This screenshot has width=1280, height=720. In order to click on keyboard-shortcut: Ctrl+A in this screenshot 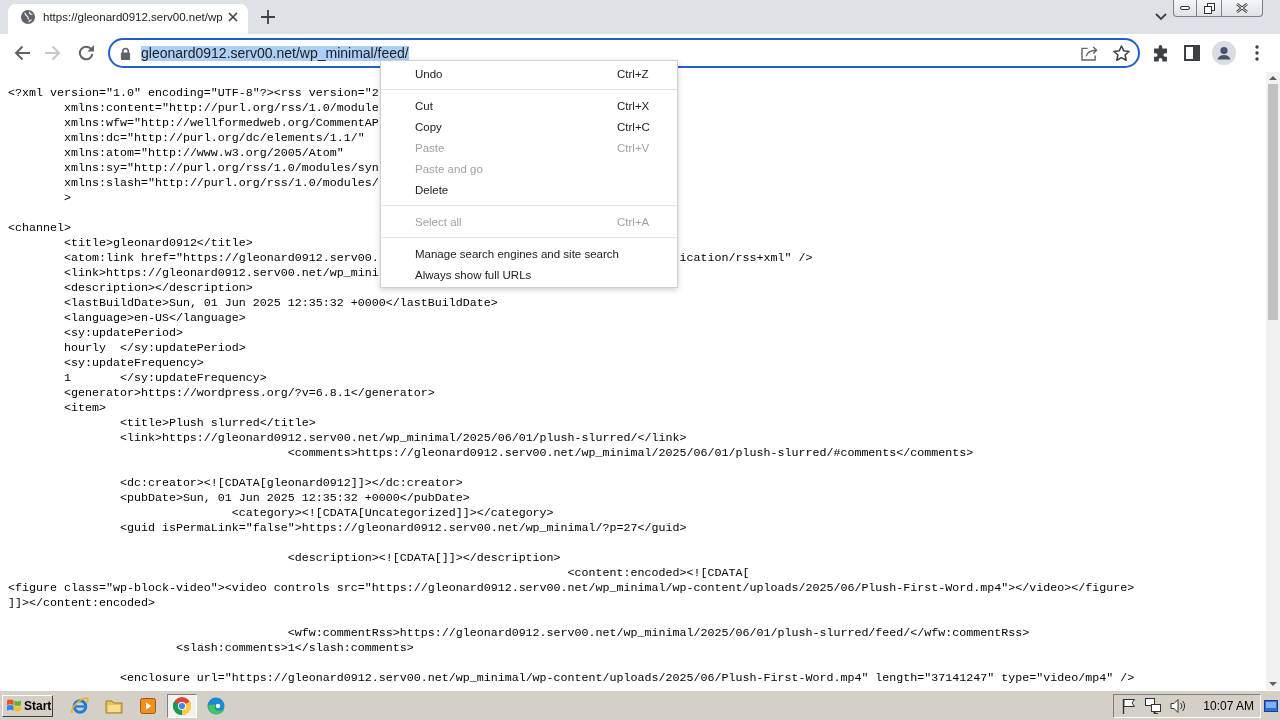, I will do `click(633, 221)`.